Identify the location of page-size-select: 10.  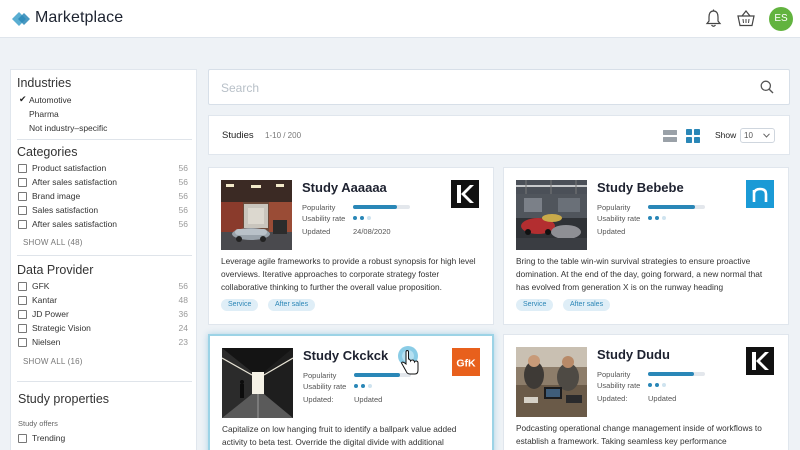
(757, 135).